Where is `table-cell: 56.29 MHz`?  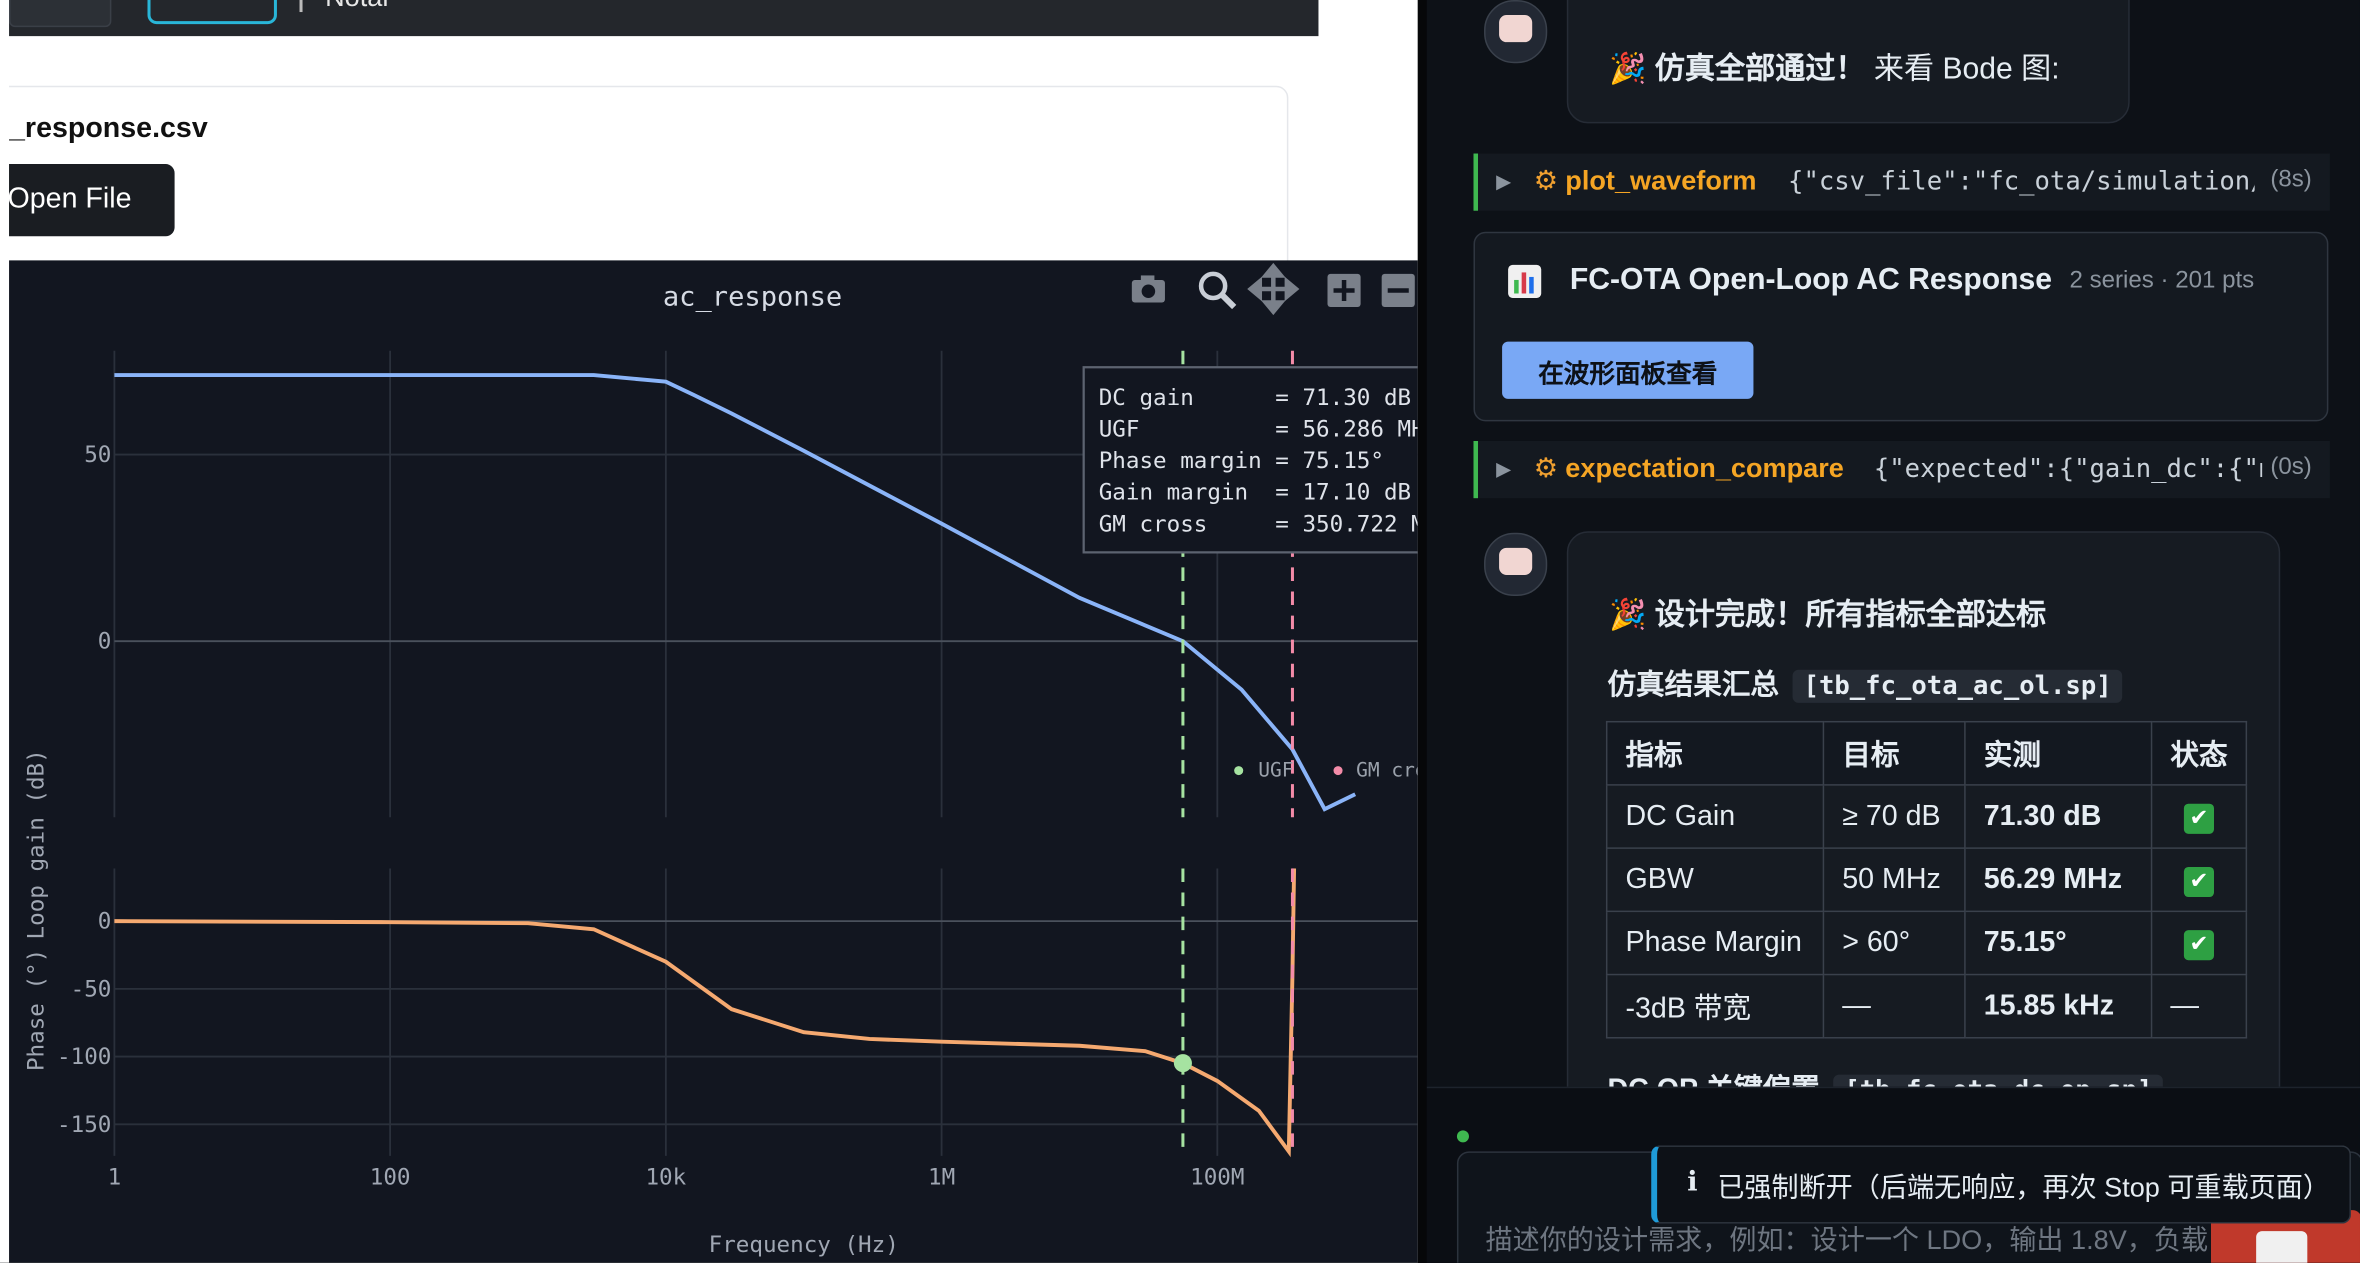 table-cell: 56.29 MHz is located at coordinates (2058, 880).